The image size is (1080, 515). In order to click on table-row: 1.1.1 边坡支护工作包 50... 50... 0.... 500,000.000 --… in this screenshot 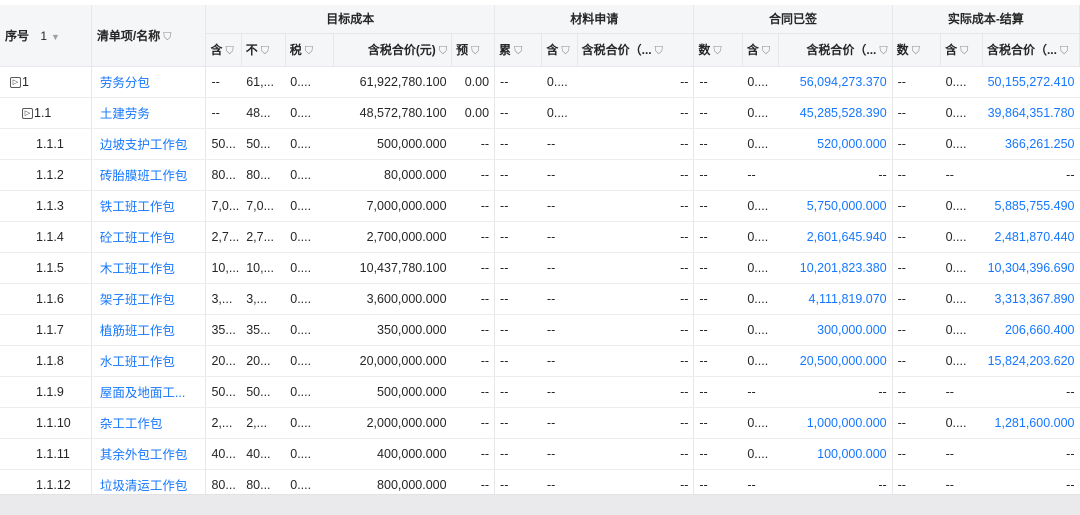, I will do `click(540, 144)`.